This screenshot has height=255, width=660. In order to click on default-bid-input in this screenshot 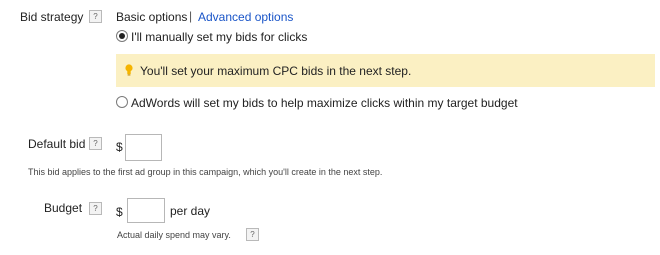, I will do `click(143, 147)`.